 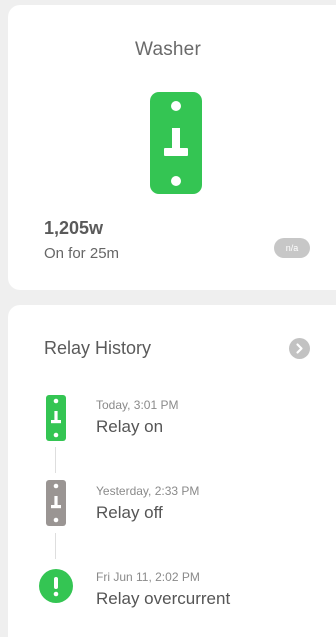 What do you see at coordinates (168, 49) in the screenshot?
I see `device-name: Washer` at bounding box center [168, 49].